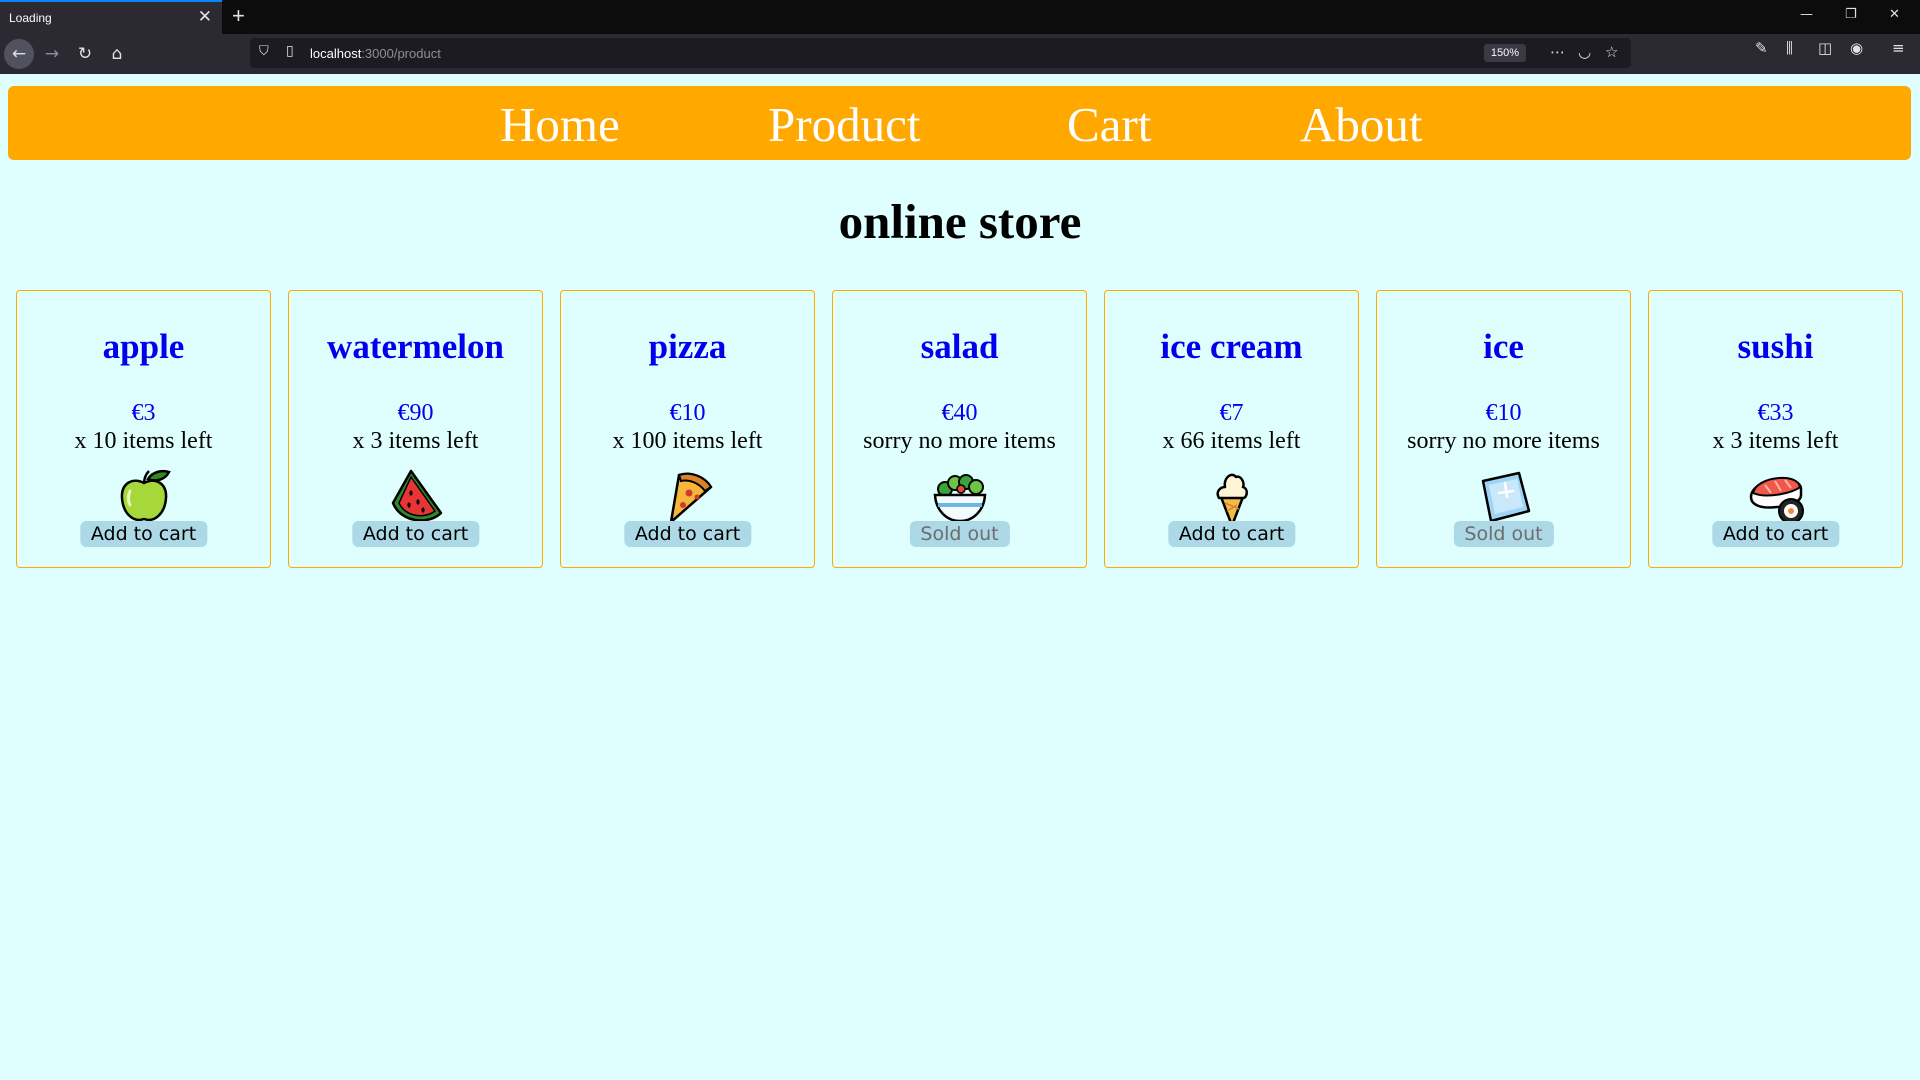  What do you see at coordinates (1505, 53) in the screenshot?
I see `zoom-level-badge: 150%` at bounding box center [1505, 53].